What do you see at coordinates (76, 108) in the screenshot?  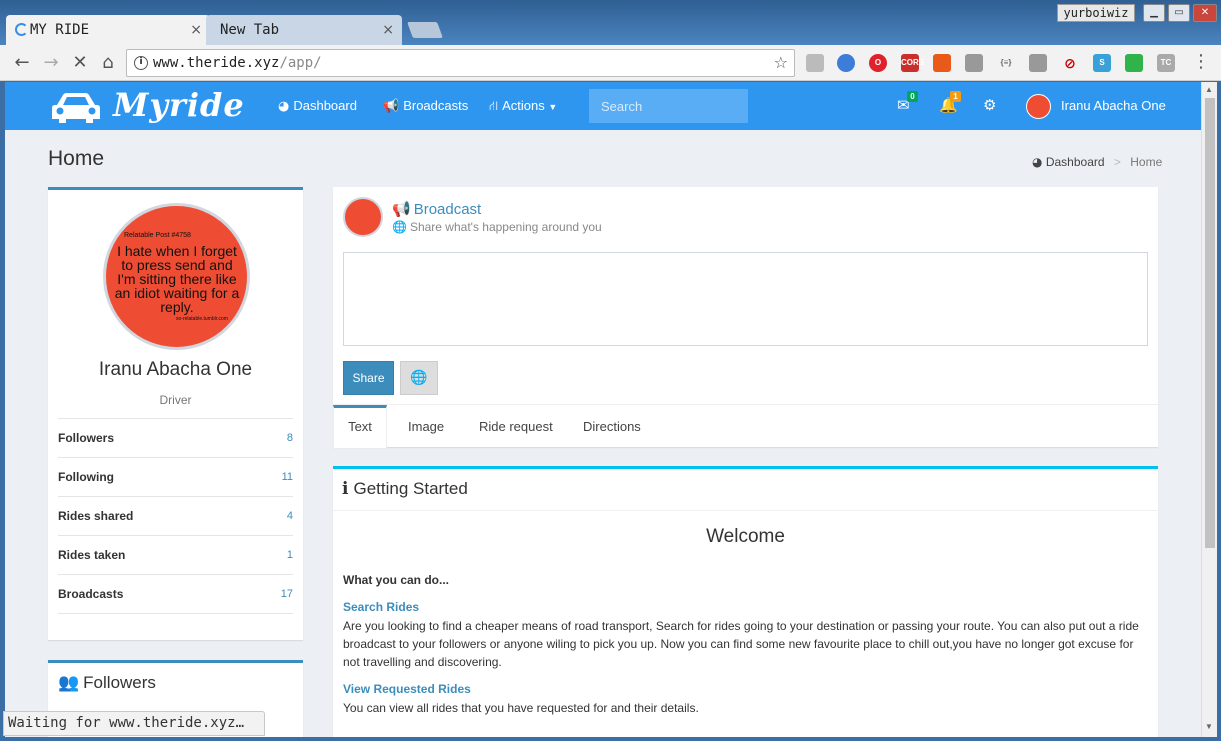 I see `car-logo-icon` at bounding box center [76, 108].